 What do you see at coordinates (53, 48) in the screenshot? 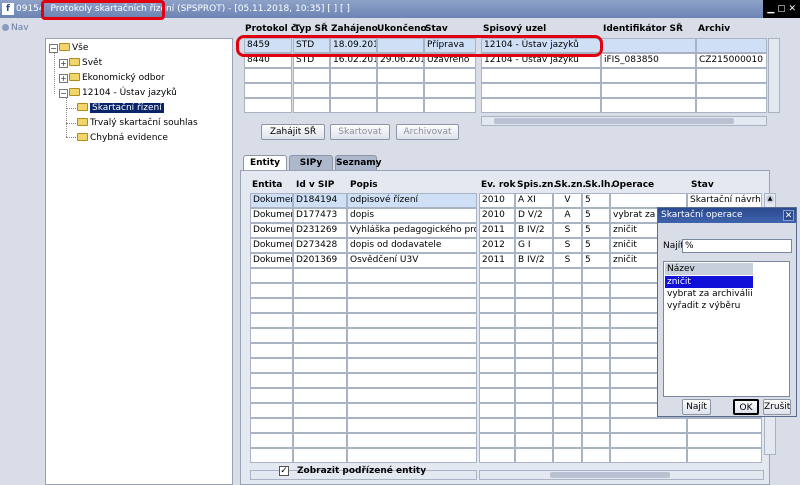
I see `collapse-icon: −` at bounding box center [53, 48].